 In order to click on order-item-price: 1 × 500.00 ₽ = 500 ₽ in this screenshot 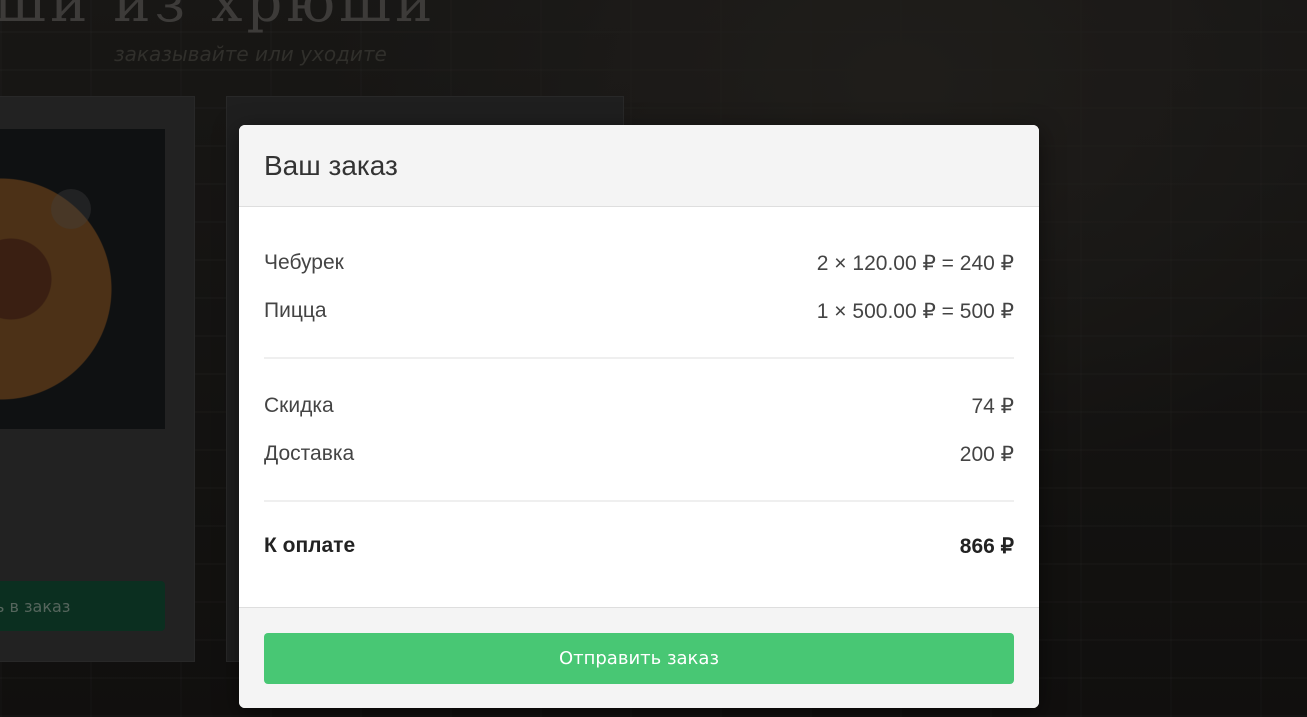, I will do `click(915, 311)`.